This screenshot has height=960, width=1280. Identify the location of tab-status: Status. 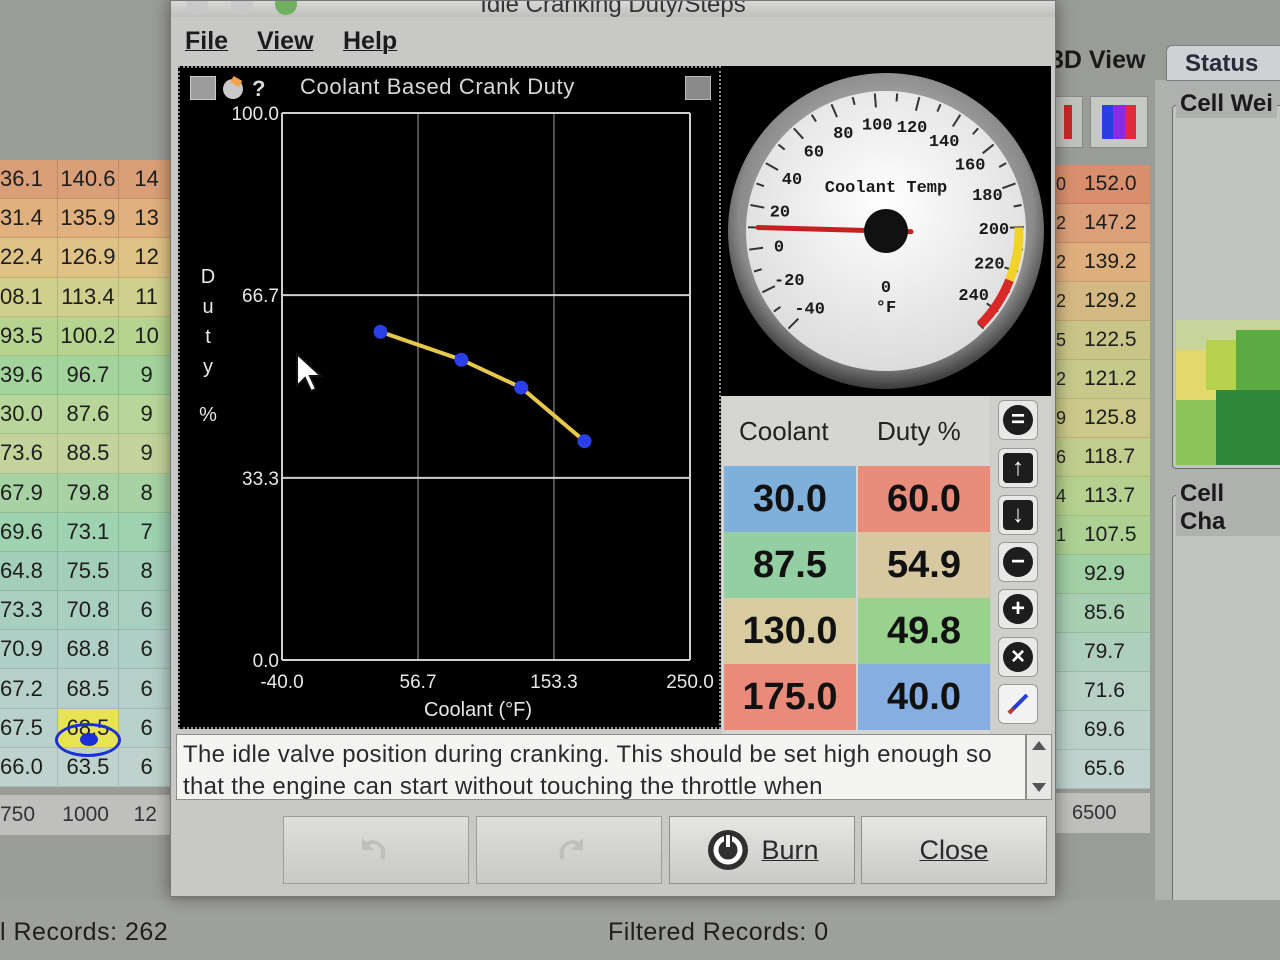
(1223, 63).